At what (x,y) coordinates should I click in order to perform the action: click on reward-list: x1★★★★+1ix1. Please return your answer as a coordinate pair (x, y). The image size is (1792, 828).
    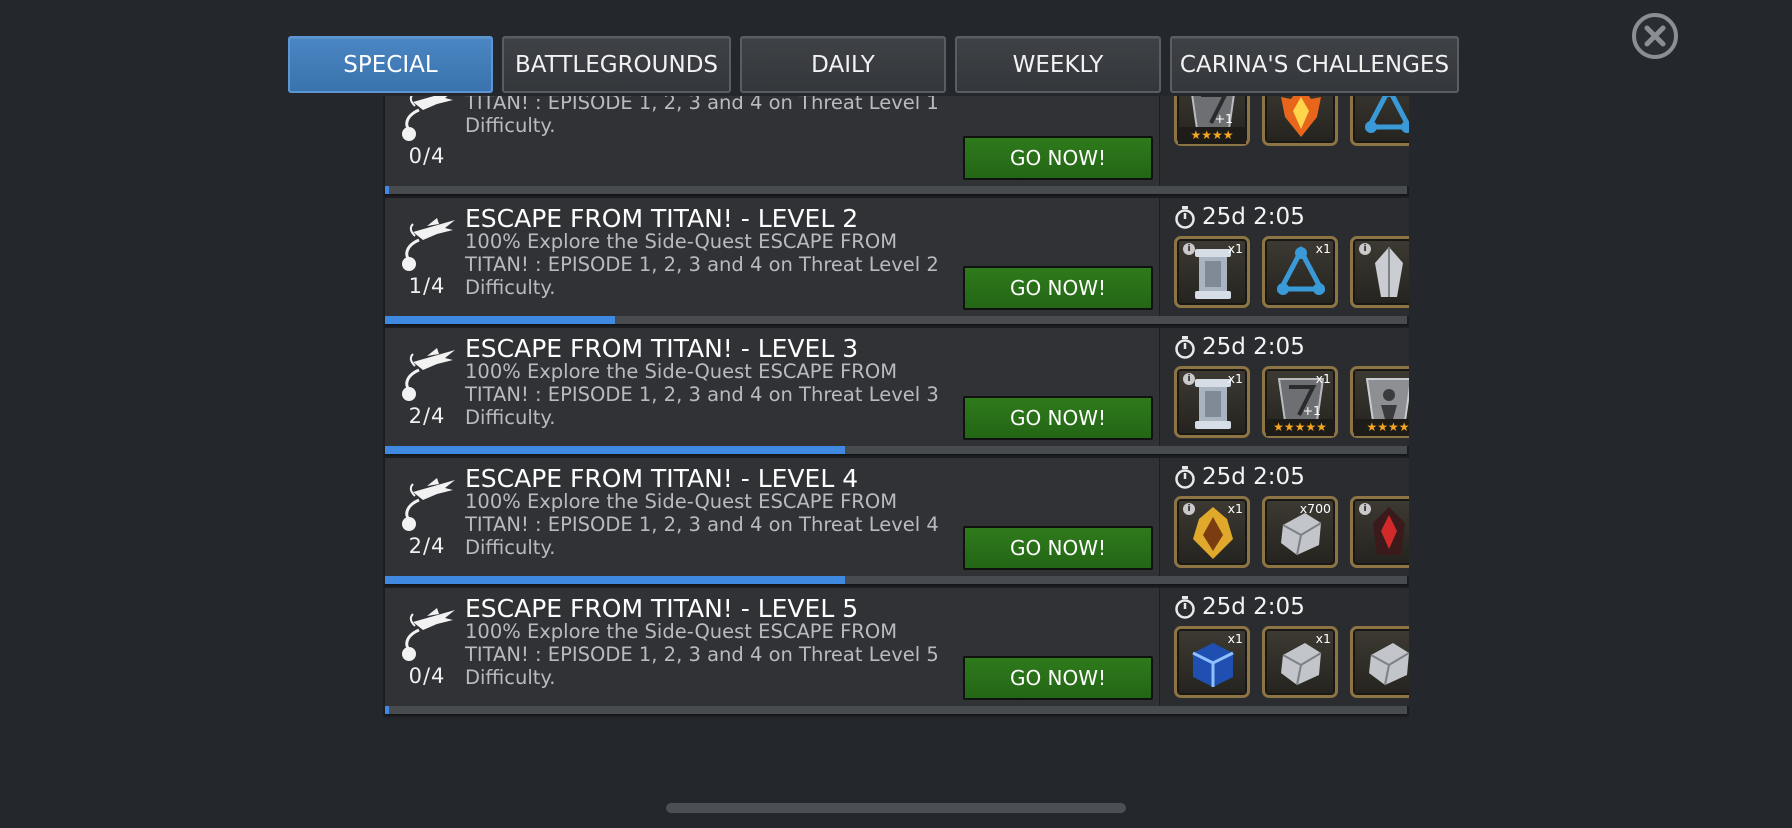
    Looking at the image, I should click on (1291, 121).